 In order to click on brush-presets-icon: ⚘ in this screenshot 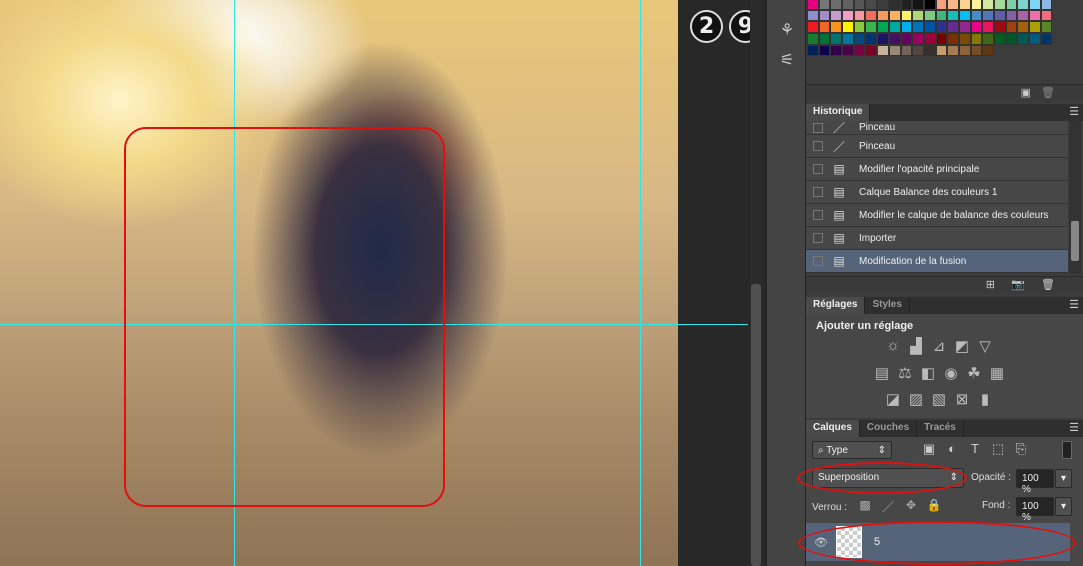, I will do `click(787, 31)`.